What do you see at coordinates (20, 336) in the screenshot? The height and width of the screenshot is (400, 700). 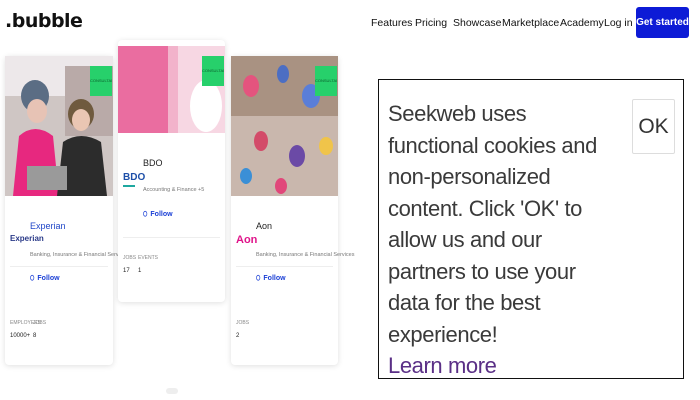 I see `stat-value: 10000+` at bounding box center [20, 336].